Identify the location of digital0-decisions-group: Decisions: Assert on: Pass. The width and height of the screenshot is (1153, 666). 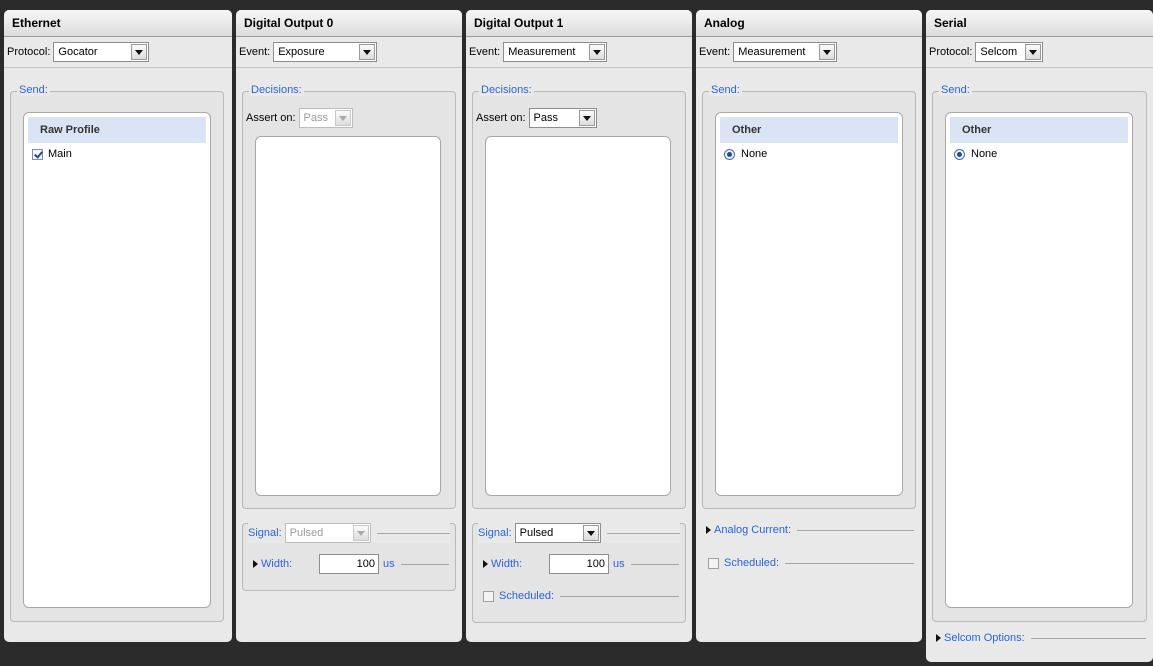
(349, 296).